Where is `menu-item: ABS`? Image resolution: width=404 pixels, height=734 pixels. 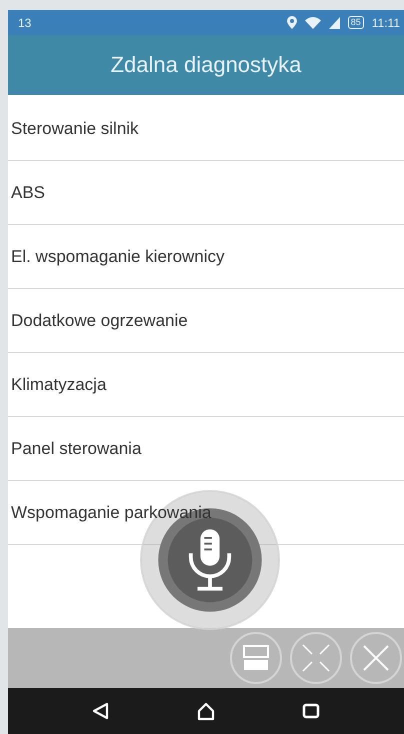
menu-item: ABS is located at coordinates (206, 193).